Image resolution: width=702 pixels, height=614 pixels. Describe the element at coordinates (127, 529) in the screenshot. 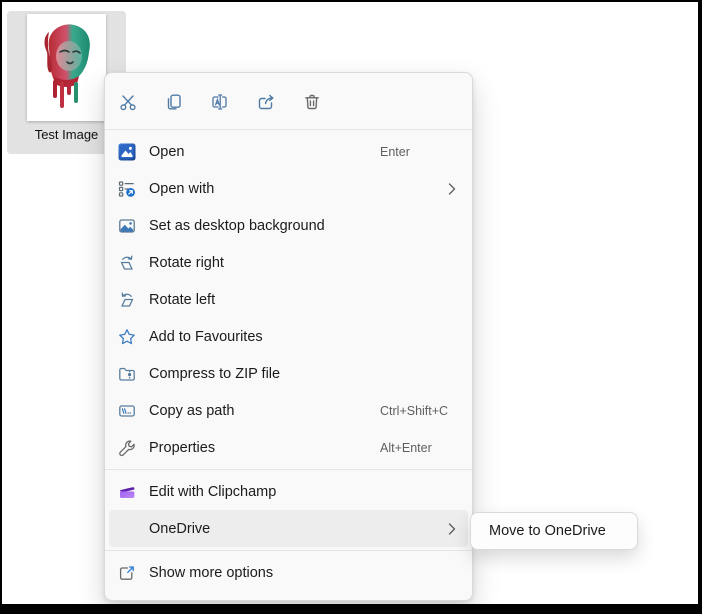

I see `onedrive-icon-placeholder` at that location.